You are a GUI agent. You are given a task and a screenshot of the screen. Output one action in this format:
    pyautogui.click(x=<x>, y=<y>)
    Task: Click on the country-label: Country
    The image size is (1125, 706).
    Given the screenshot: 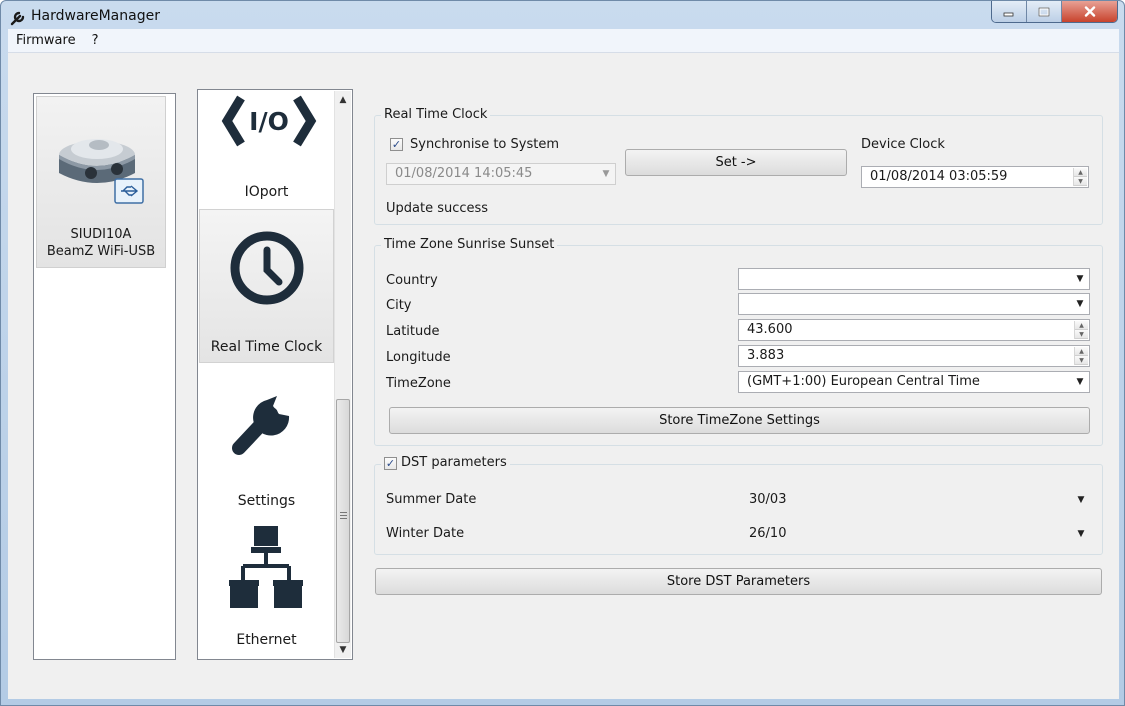 What is the action you would take?
    pyautogui.click(x=412, y=280)
    